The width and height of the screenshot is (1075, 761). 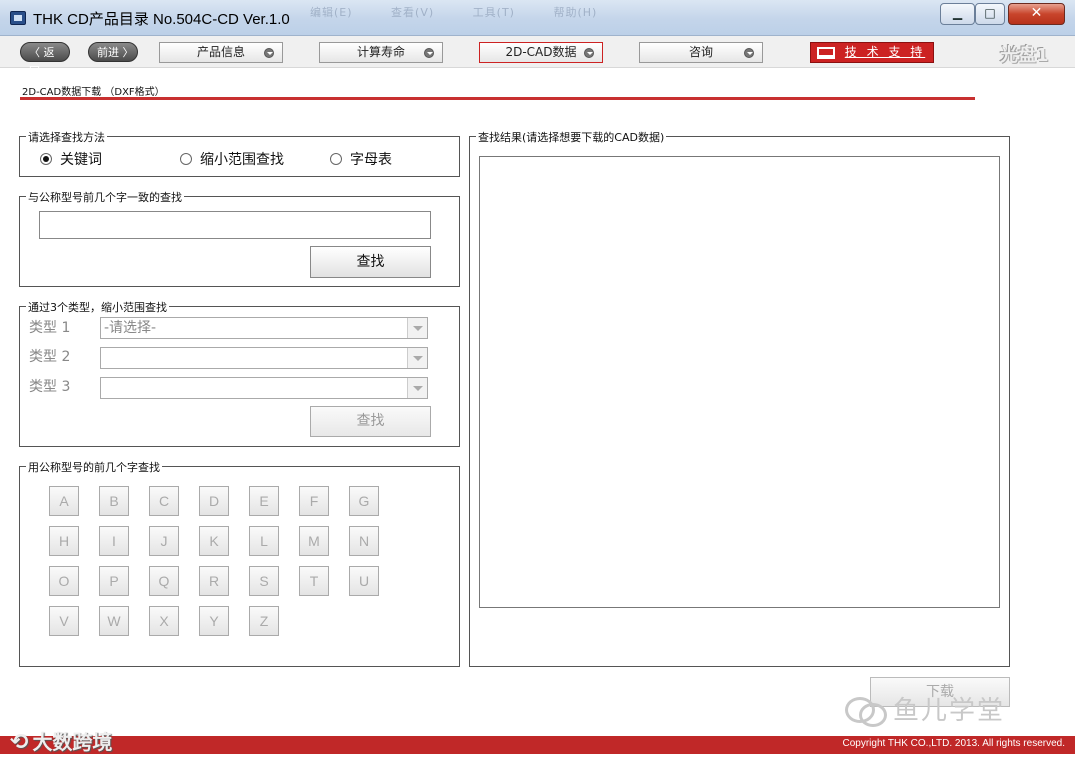 I want to click on letter-button-b: B, so click(x=114, y=501).